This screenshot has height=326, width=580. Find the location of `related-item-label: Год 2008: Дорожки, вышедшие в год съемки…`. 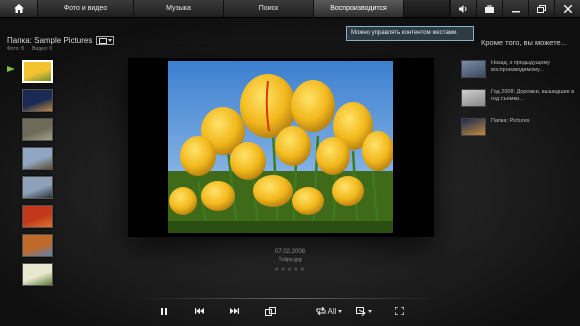

related-item-label: Год 2008: Дорожки, вышедшие в год съемки… is located at coordinates (533, 95).